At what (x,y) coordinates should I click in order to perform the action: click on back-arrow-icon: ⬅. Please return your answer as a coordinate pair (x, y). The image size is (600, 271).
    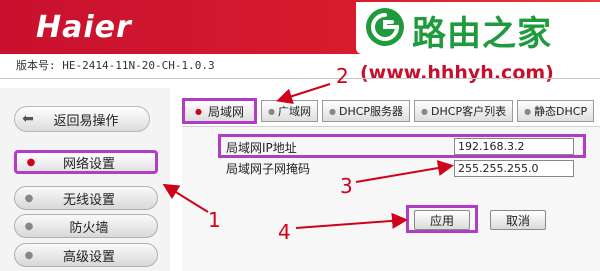
    Looking at the image, I should click on (28, 119).